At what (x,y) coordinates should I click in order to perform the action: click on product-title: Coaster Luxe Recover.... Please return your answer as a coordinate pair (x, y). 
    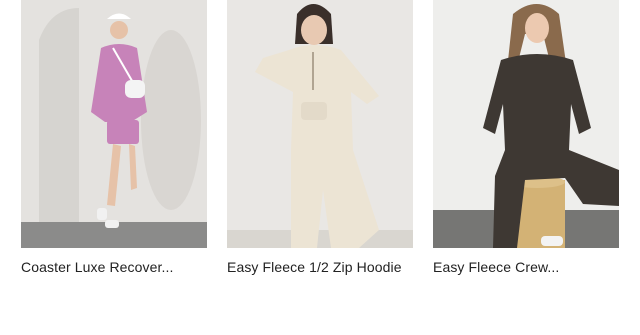
    Looking at the image, I should click on (121, 267).